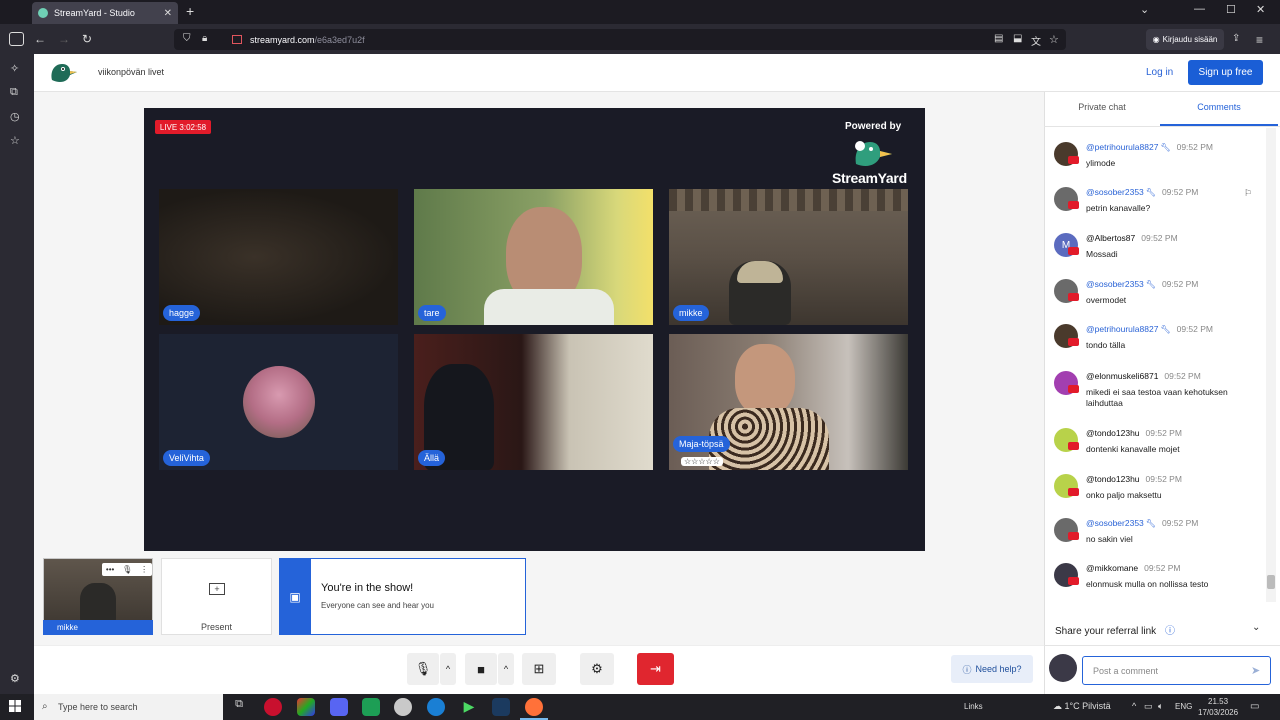  I want to click on tab-private-chat: Private chat, so click(1102, 107).